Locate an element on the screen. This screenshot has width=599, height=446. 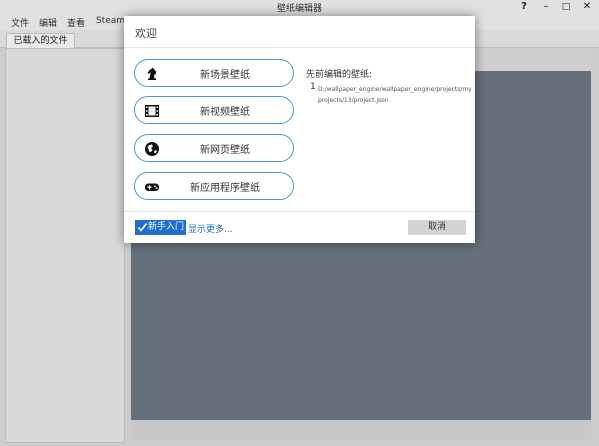
cancel-button: 取消 is located at coordinates (437, 227).